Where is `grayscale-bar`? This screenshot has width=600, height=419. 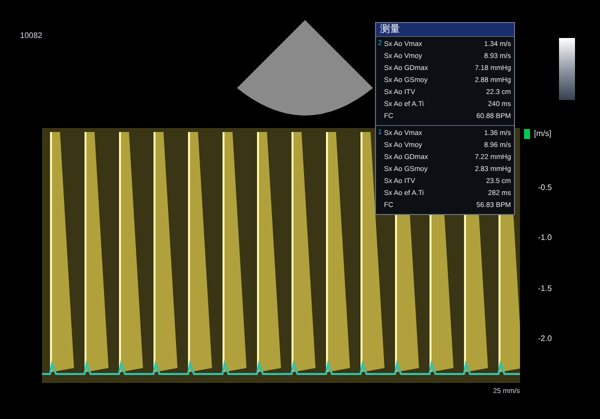 grayscale-bar is located at coordinates (567, 69).